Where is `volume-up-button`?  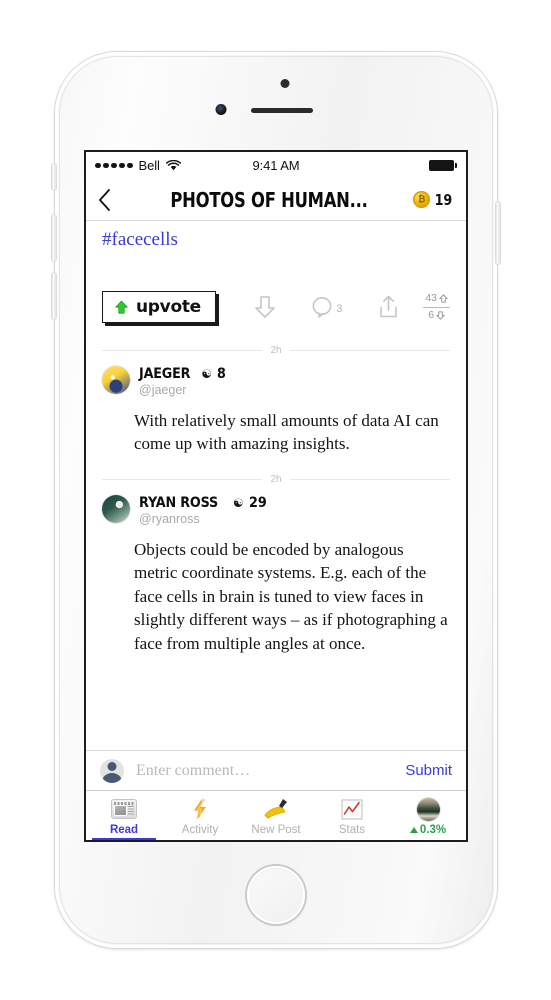 volume-up-button is located at coordinates (54, 238).